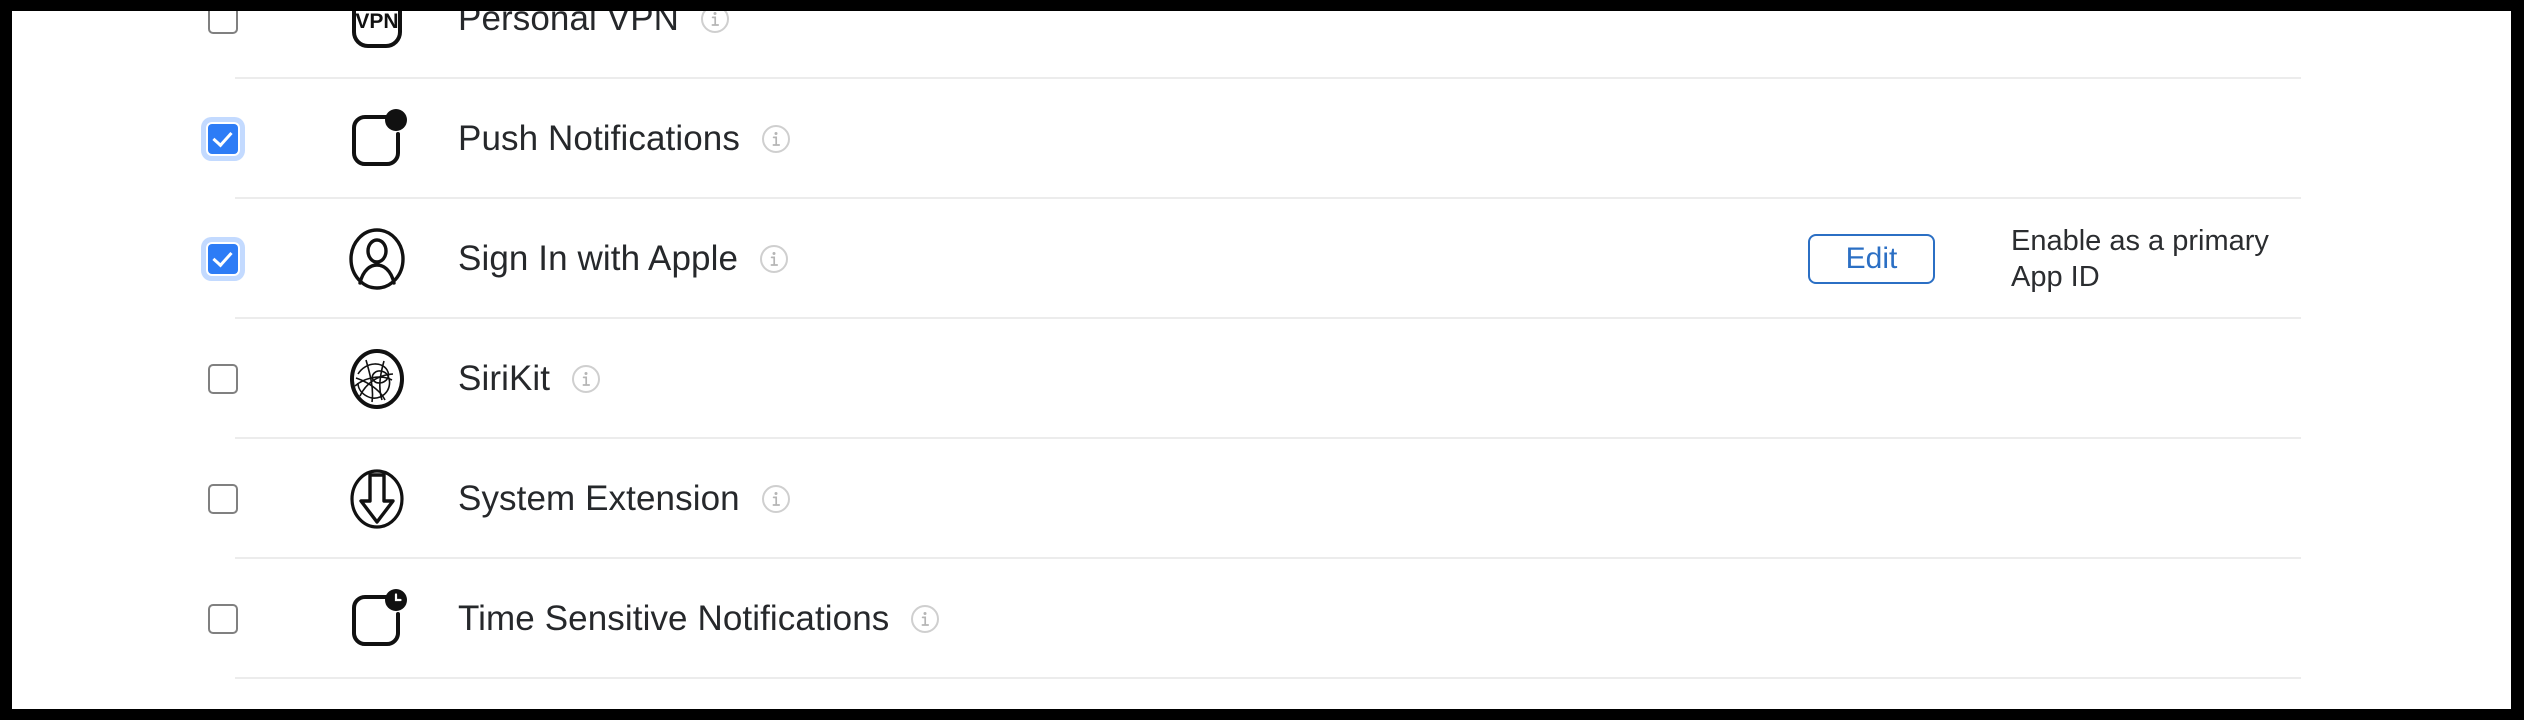 The image size is (2524, 720). Describe the element at coordinates (379, 617) in the screenshot. I see `clock-badge-notification-icon` at that location.